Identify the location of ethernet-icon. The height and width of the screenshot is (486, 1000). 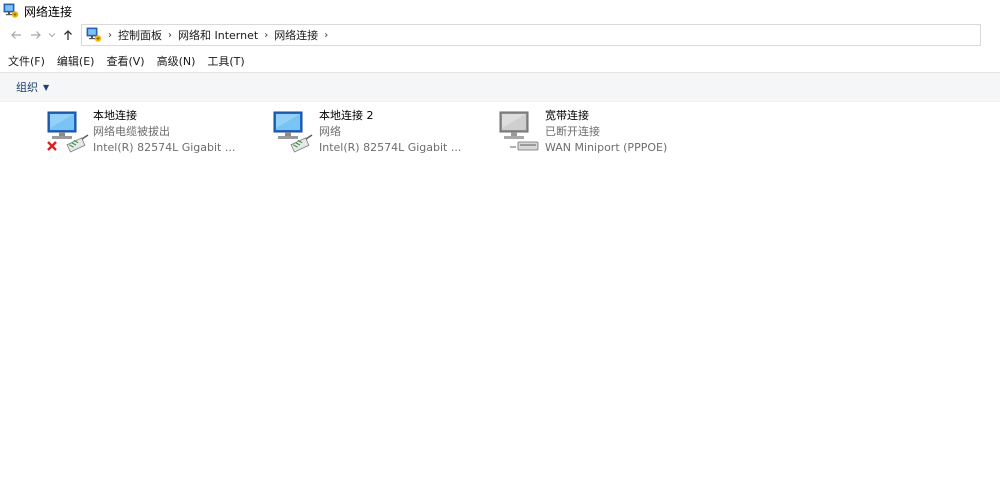
(293, 132).